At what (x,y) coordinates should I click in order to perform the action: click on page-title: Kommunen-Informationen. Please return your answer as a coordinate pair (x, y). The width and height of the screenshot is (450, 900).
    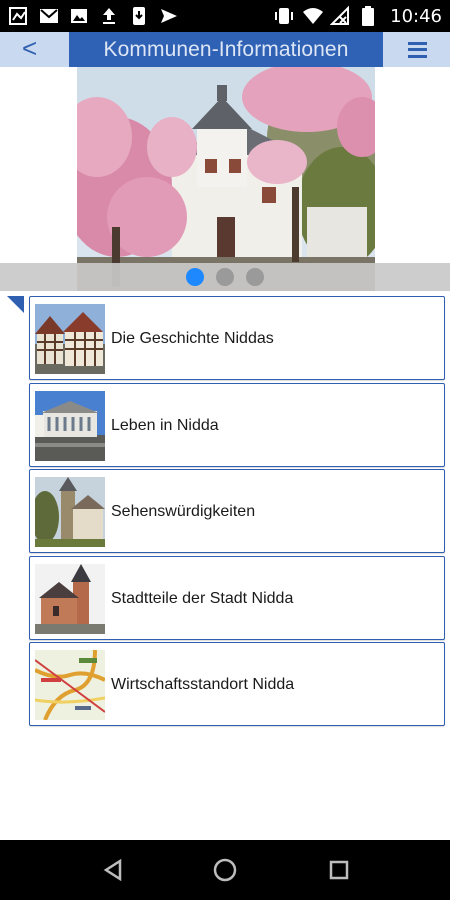
    Looking at the image, I should click on (226, 49).